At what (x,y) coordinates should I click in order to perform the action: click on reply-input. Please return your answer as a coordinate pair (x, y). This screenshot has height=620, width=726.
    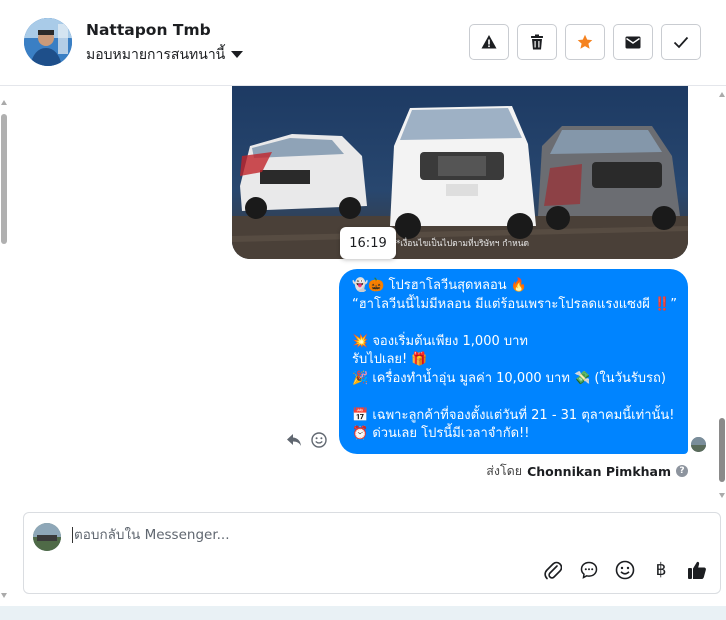
    Looking at the image, I should click on (372, 535).